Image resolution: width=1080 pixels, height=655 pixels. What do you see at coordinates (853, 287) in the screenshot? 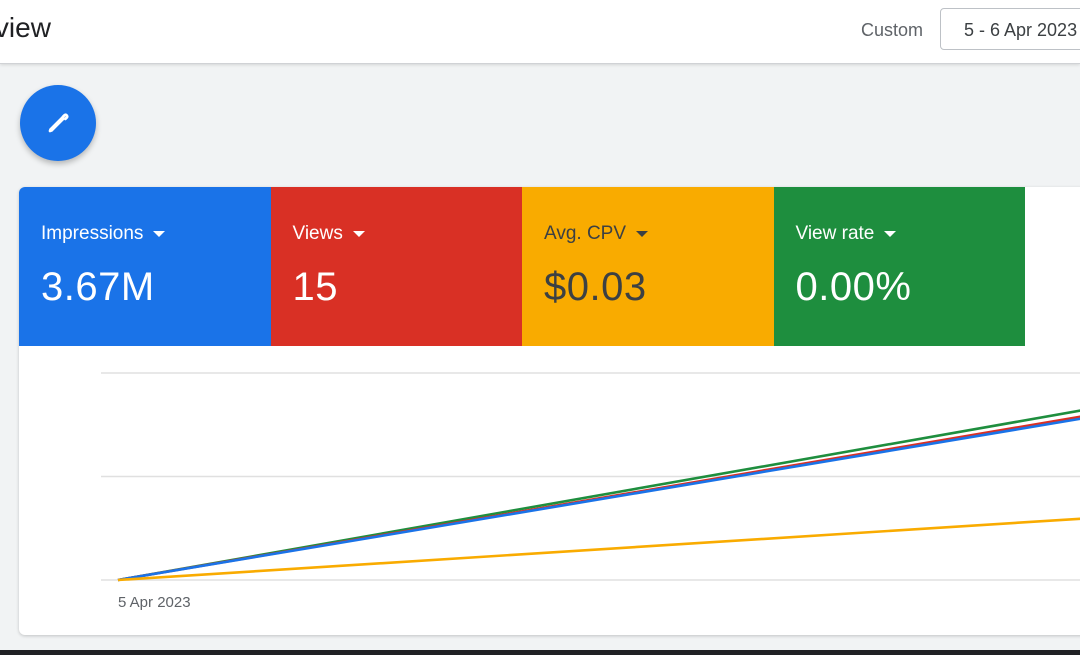
I see `metric-value: 0.00%` at bounding box center [853, 287].